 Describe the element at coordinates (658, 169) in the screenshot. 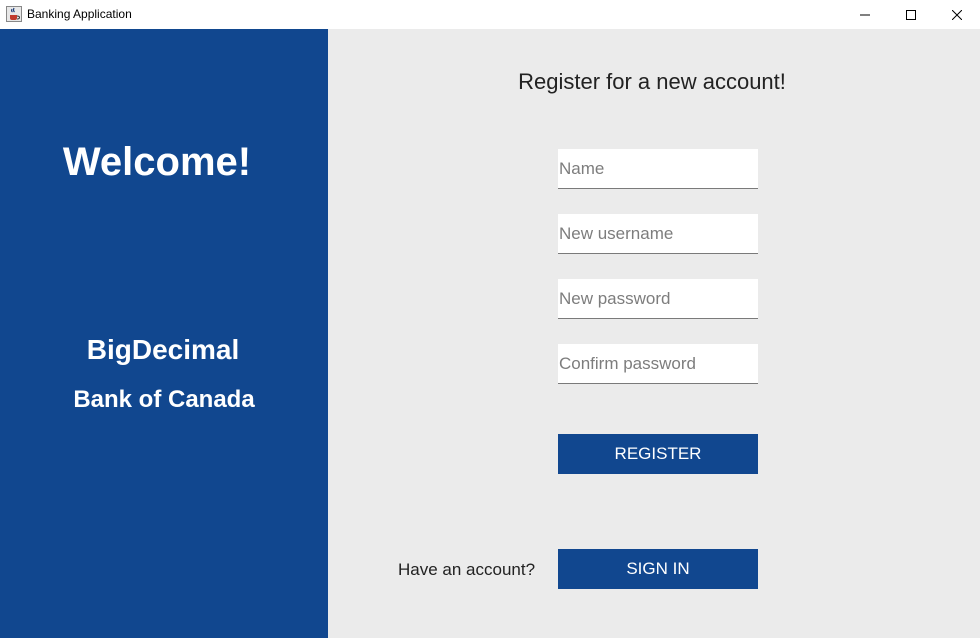

I see `name-input` at that location.